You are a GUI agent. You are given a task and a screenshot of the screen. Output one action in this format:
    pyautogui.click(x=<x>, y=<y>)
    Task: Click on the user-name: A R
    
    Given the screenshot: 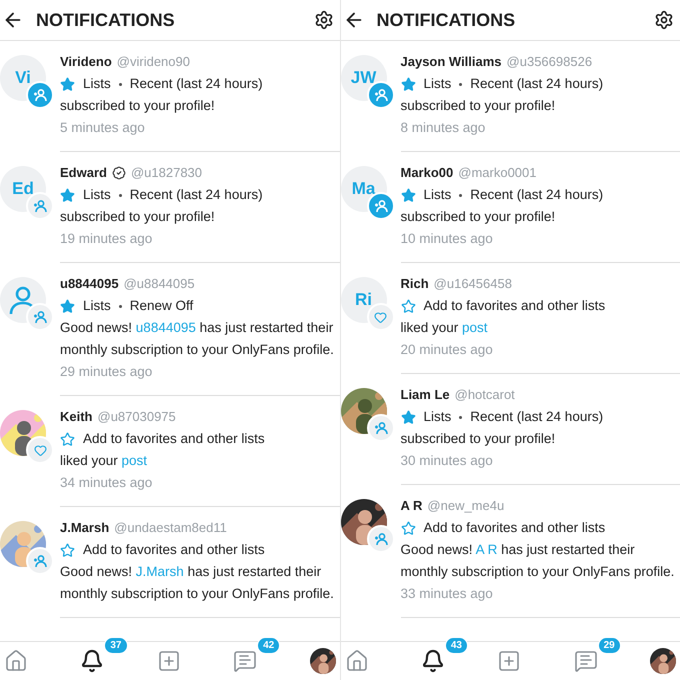 What is the action you would take?
    pyautogui.click(x=411, y=506)
    